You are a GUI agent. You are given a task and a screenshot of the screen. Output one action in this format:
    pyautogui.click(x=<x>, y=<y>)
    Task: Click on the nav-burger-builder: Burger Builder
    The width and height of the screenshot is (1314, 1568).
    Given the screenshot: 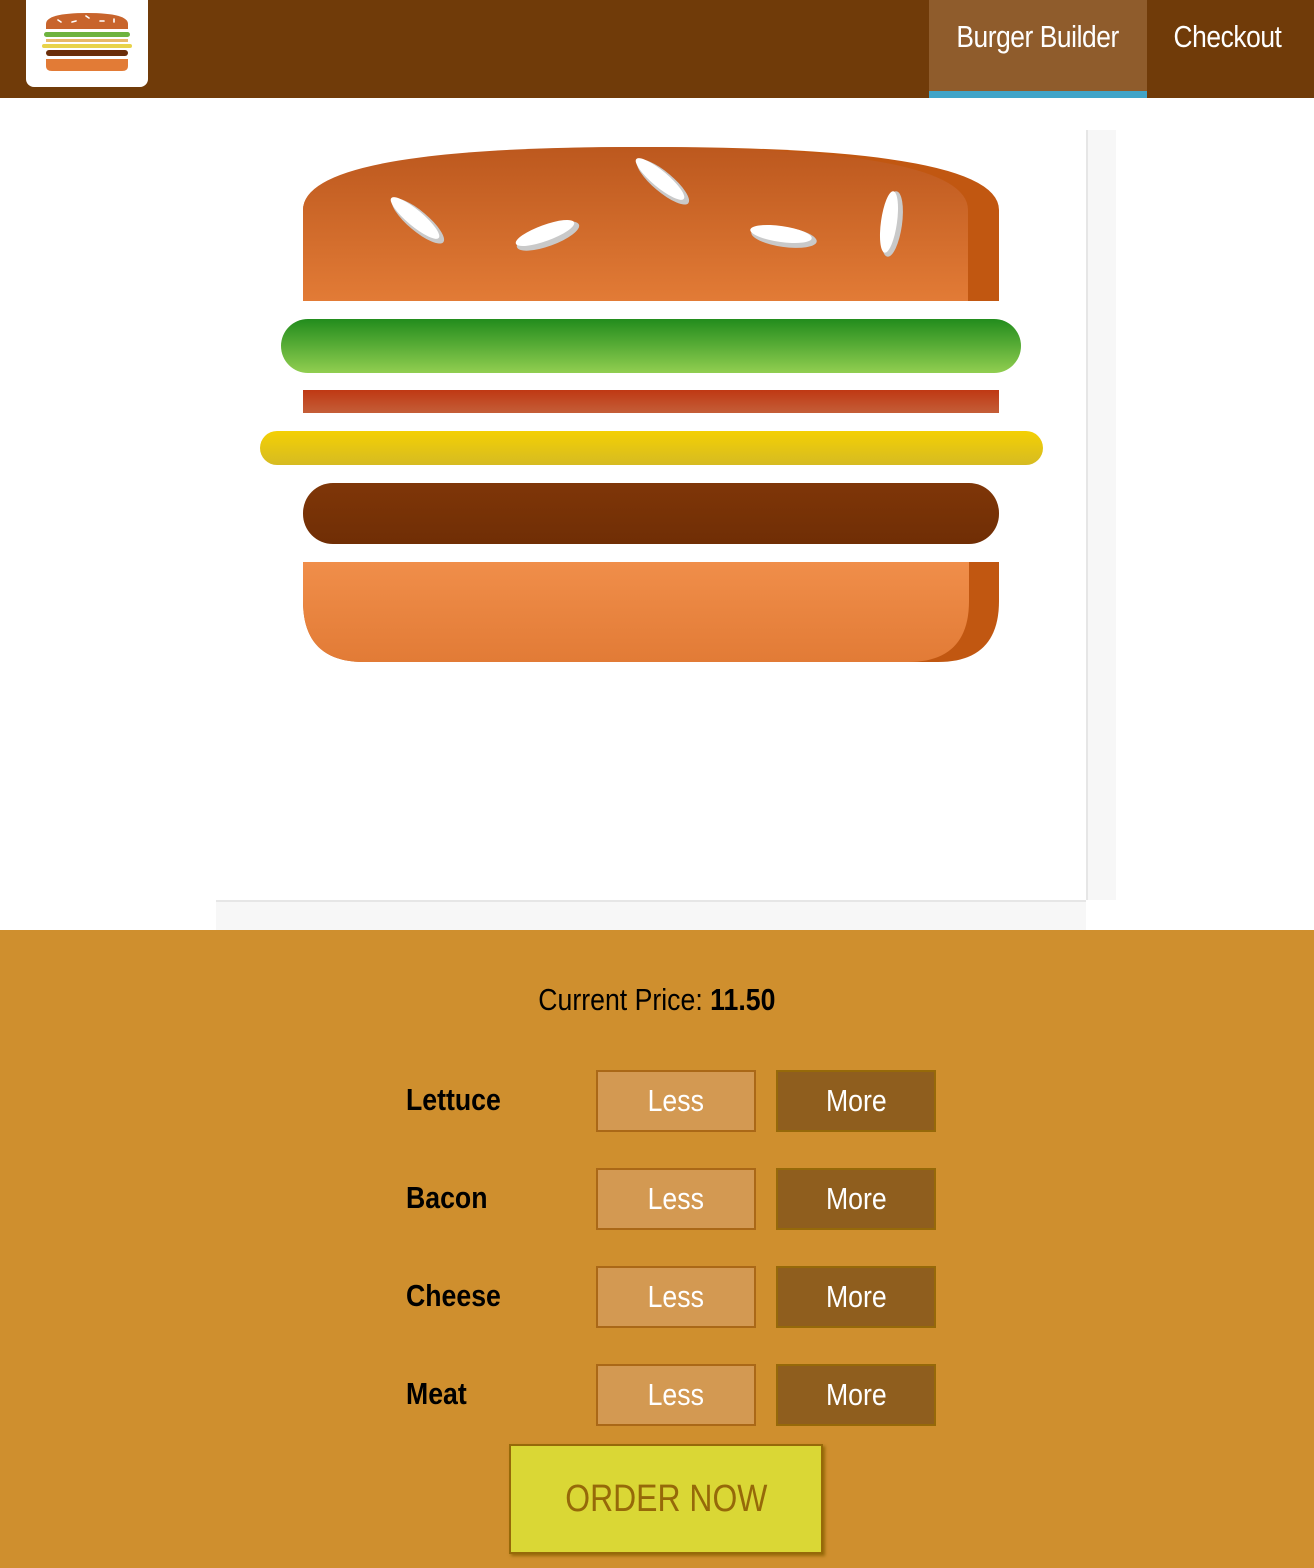 What is the action you would take?
    pyautogui.click(x=1038, y=49)
    